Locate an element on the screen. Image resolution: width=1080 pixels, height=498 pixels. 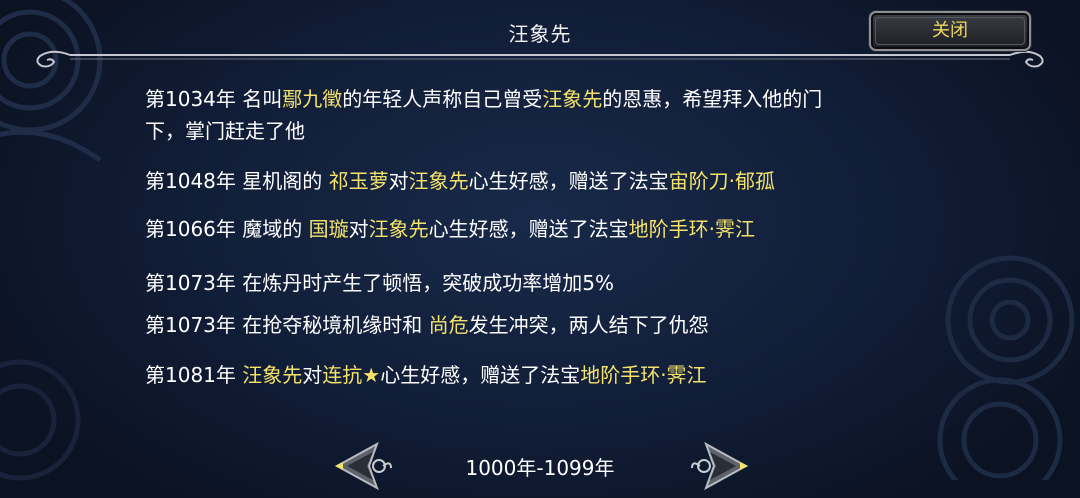
event-line-continuation: 下，掌门赶走了他 is located at coordinates (225, 131).